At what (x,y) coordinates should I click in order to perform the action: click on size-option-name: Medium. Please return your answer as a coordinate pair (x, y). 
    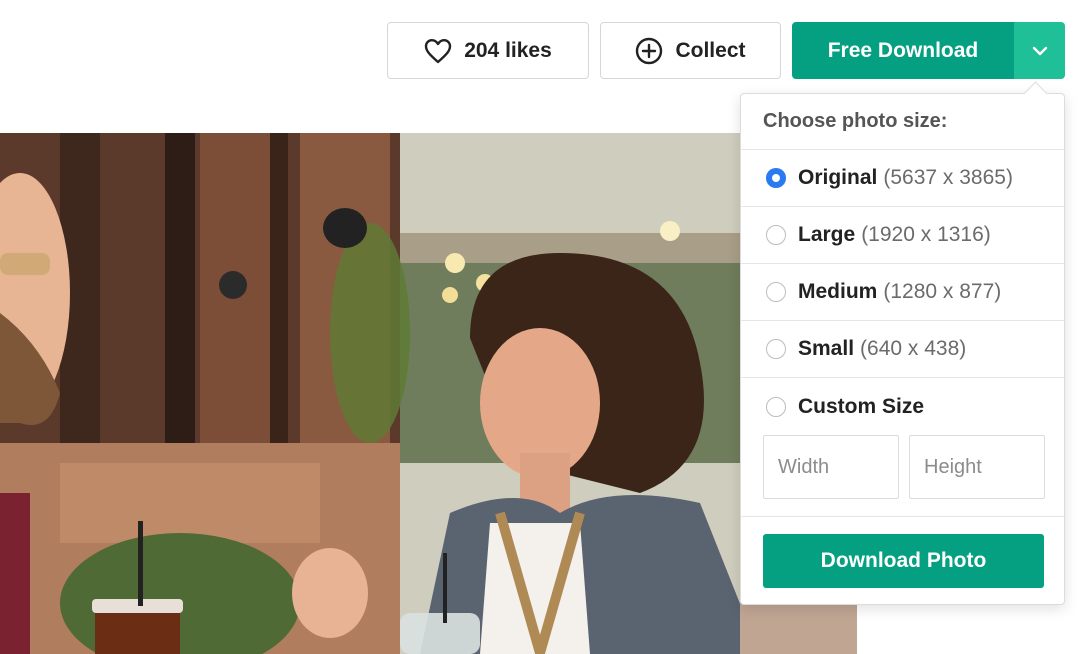
    Looking at the image, I should click on (838, 291).